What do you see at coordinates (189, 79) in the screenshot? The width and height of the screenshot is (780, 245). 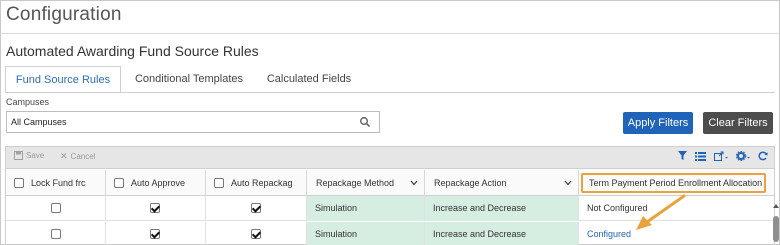 I see `tab-conditional-templates: Conditional Templates` at bounding box center [189, 79].